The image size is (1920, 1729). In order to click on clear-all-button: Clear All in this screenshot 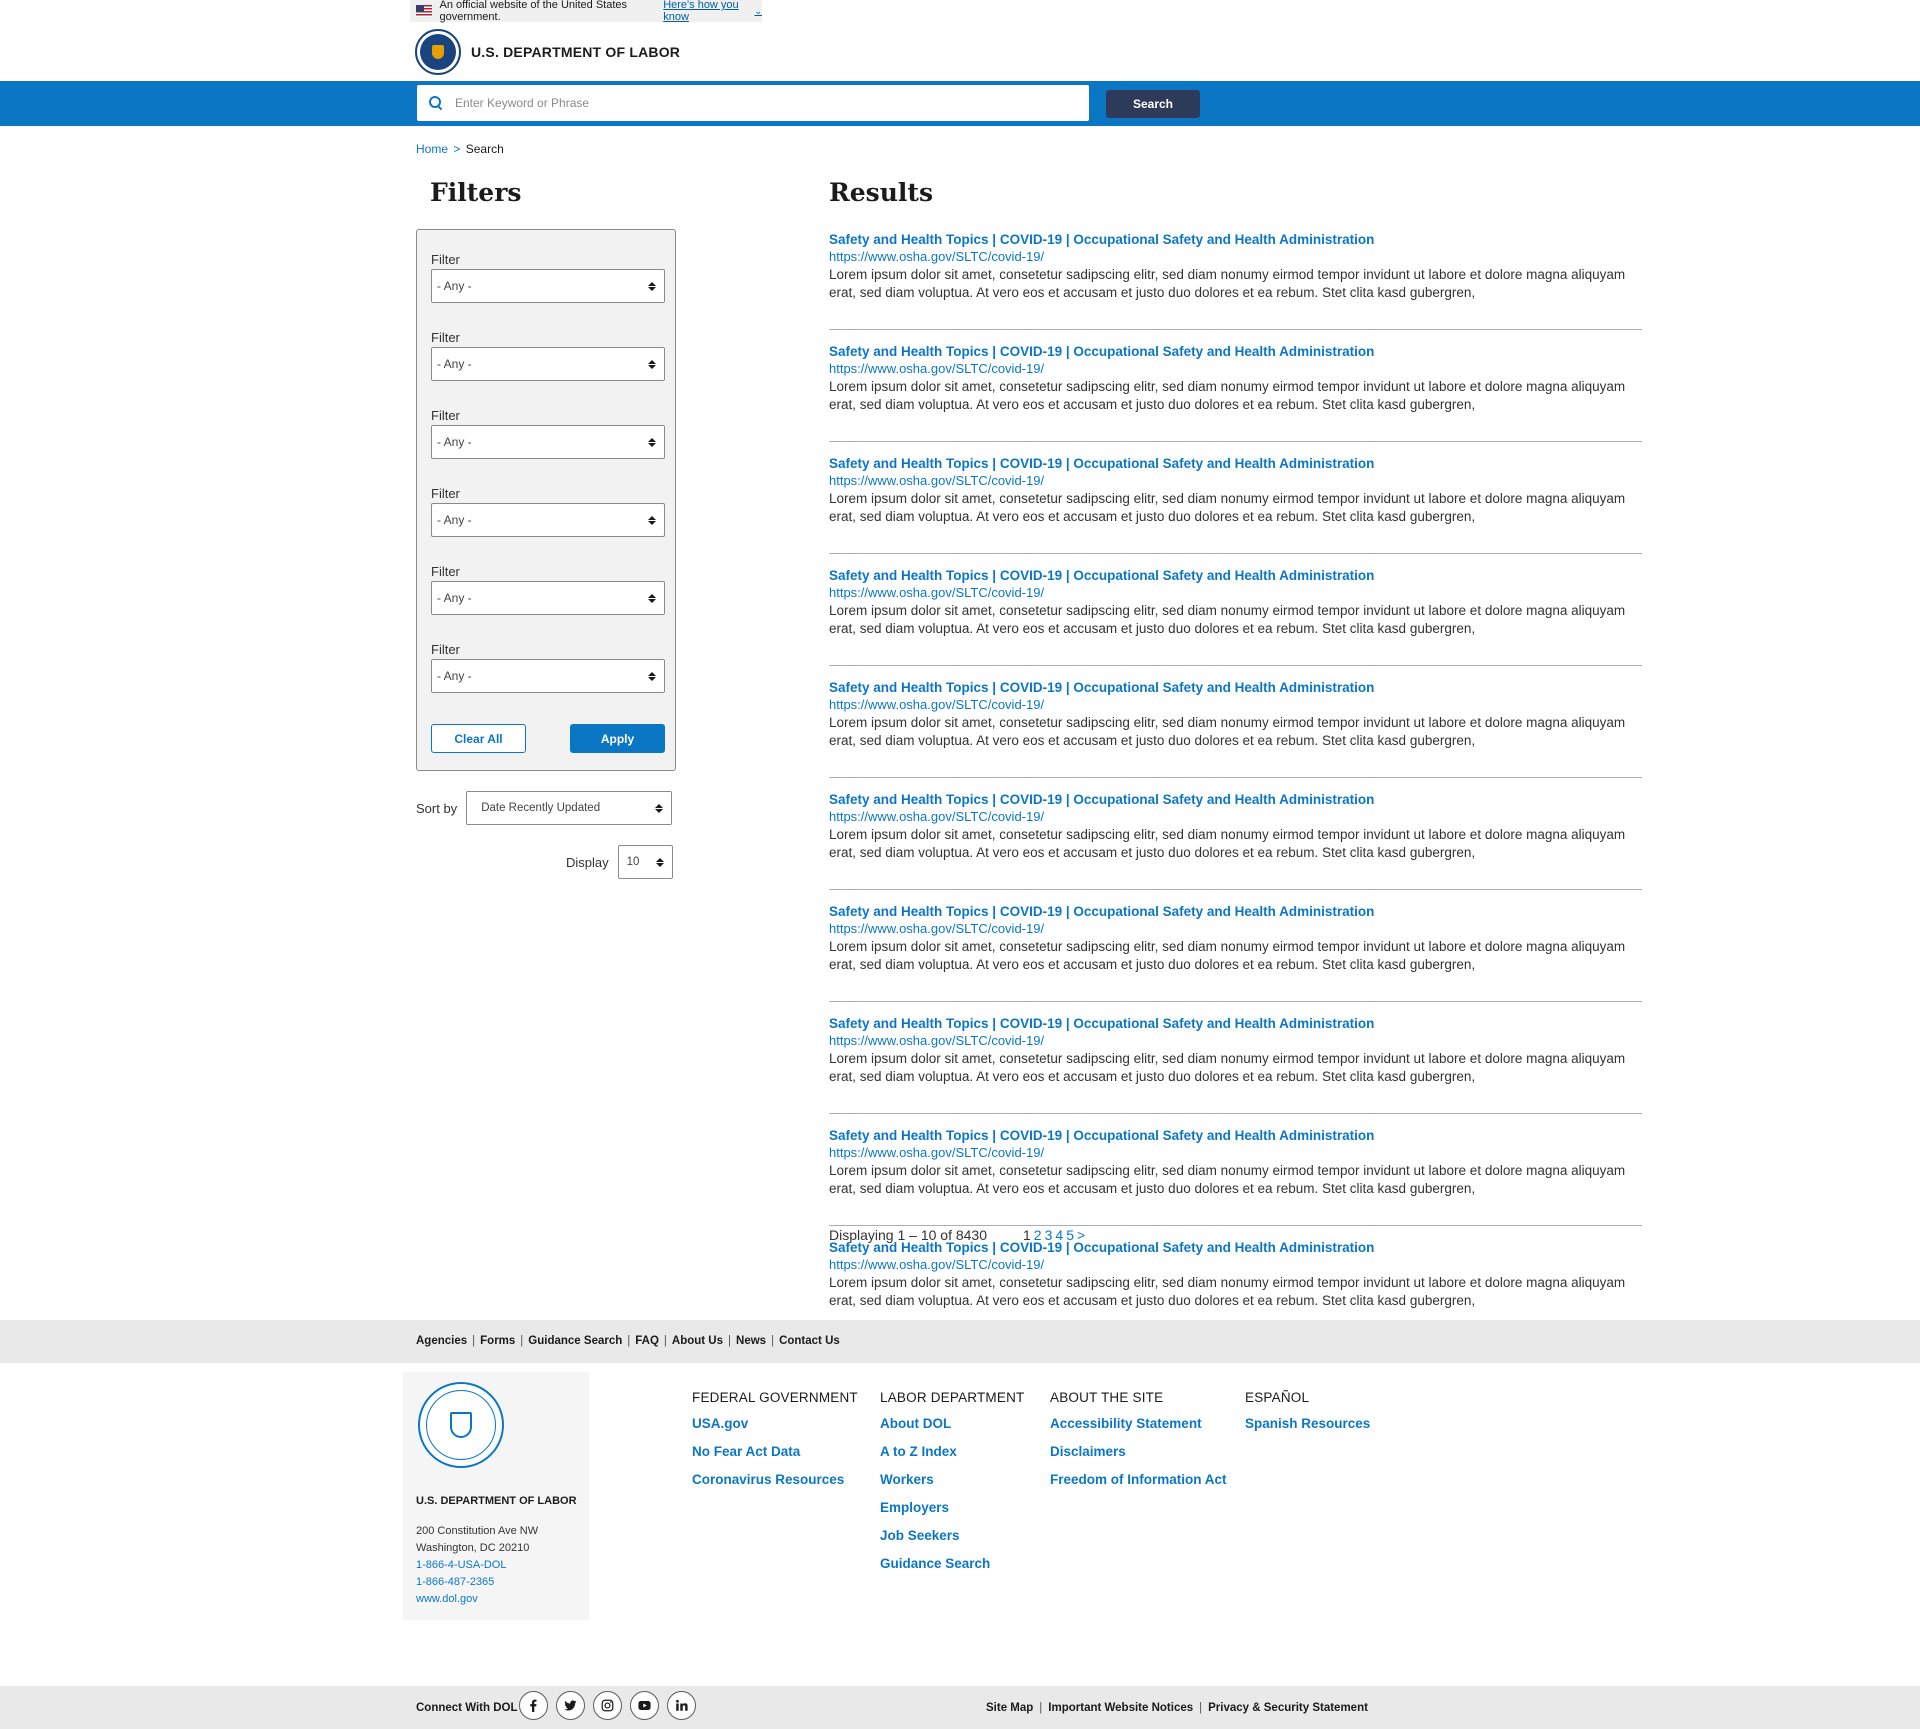, I will do `click(478, 738)`.